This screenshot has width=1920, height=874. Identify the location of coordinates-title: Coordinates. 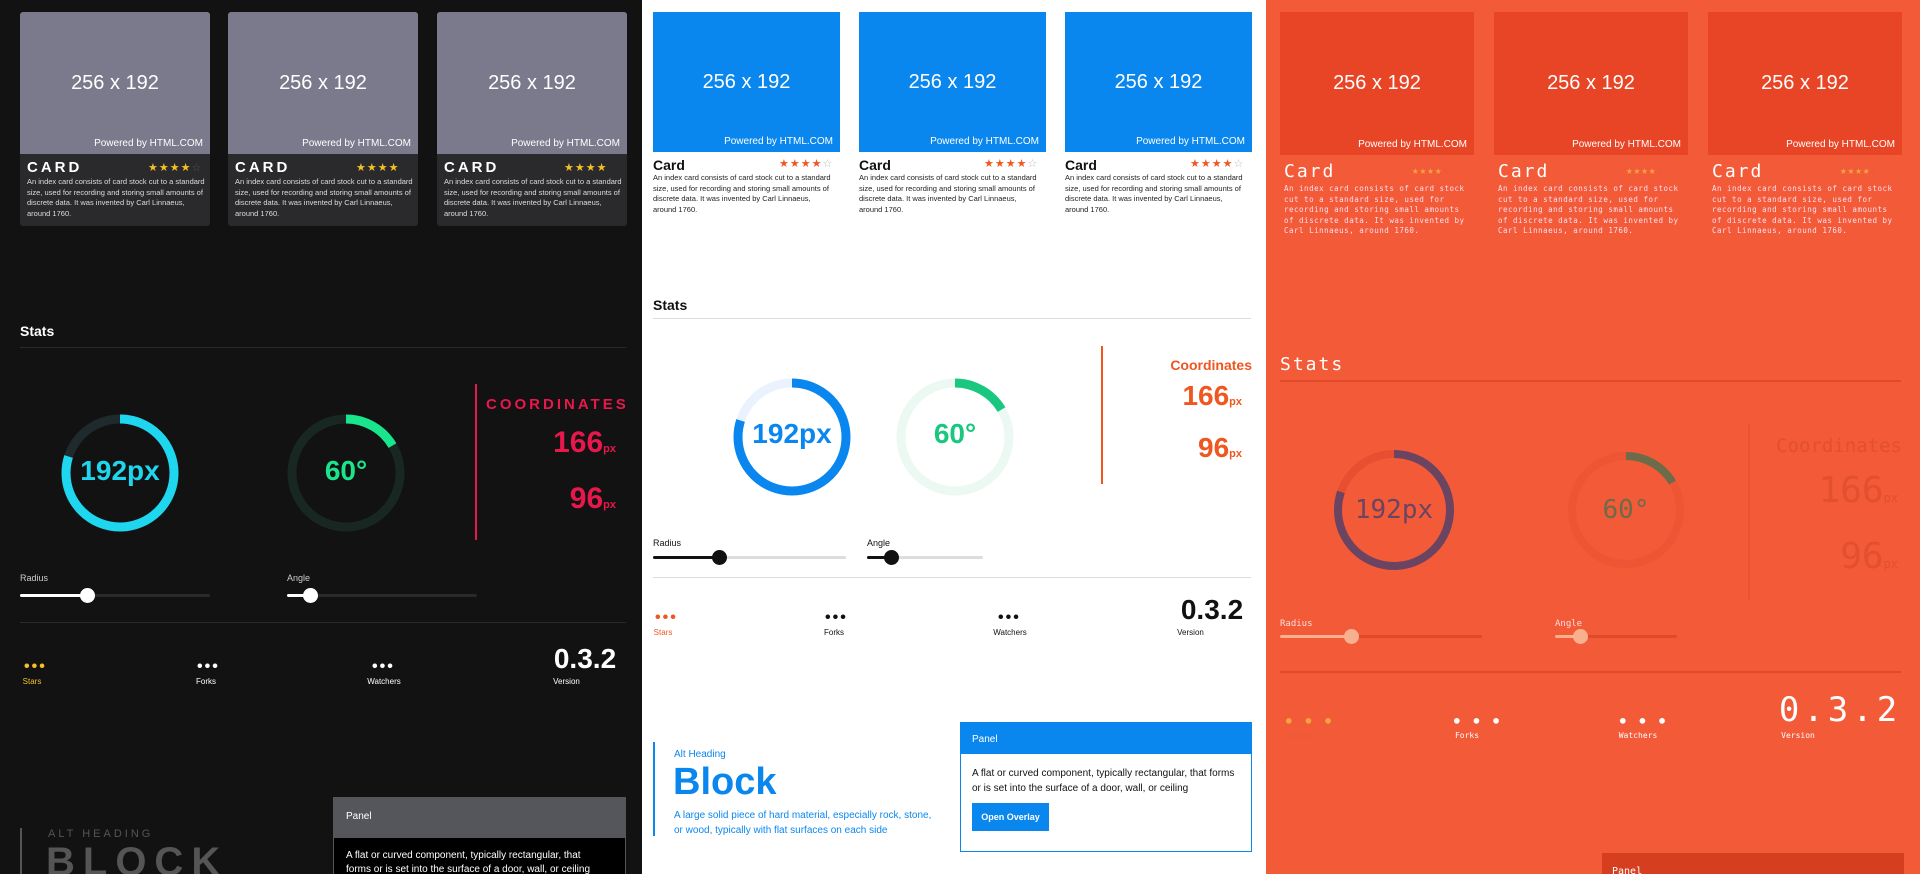
(1211, 365).